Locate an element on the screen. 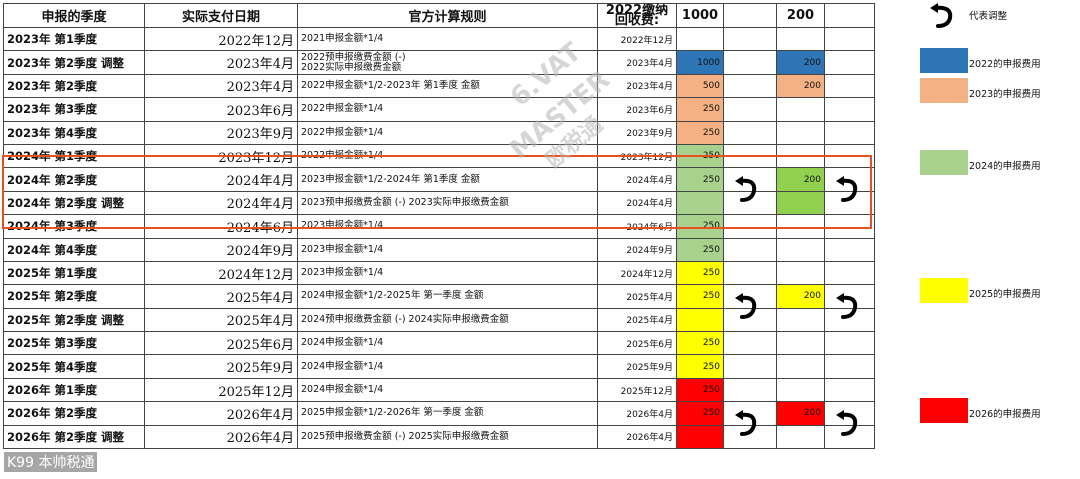  paydate-cell: 2026年4月 is located at coordinates (221, 437).